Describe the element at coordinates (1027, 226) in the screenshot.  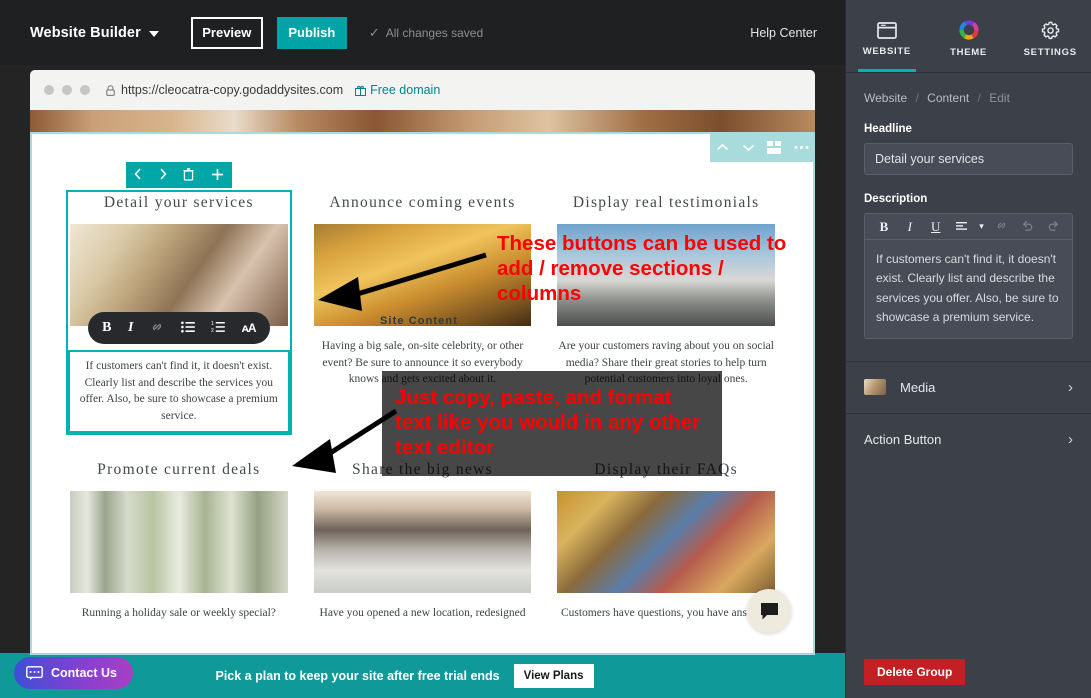
I see `undo-icon` at that location.